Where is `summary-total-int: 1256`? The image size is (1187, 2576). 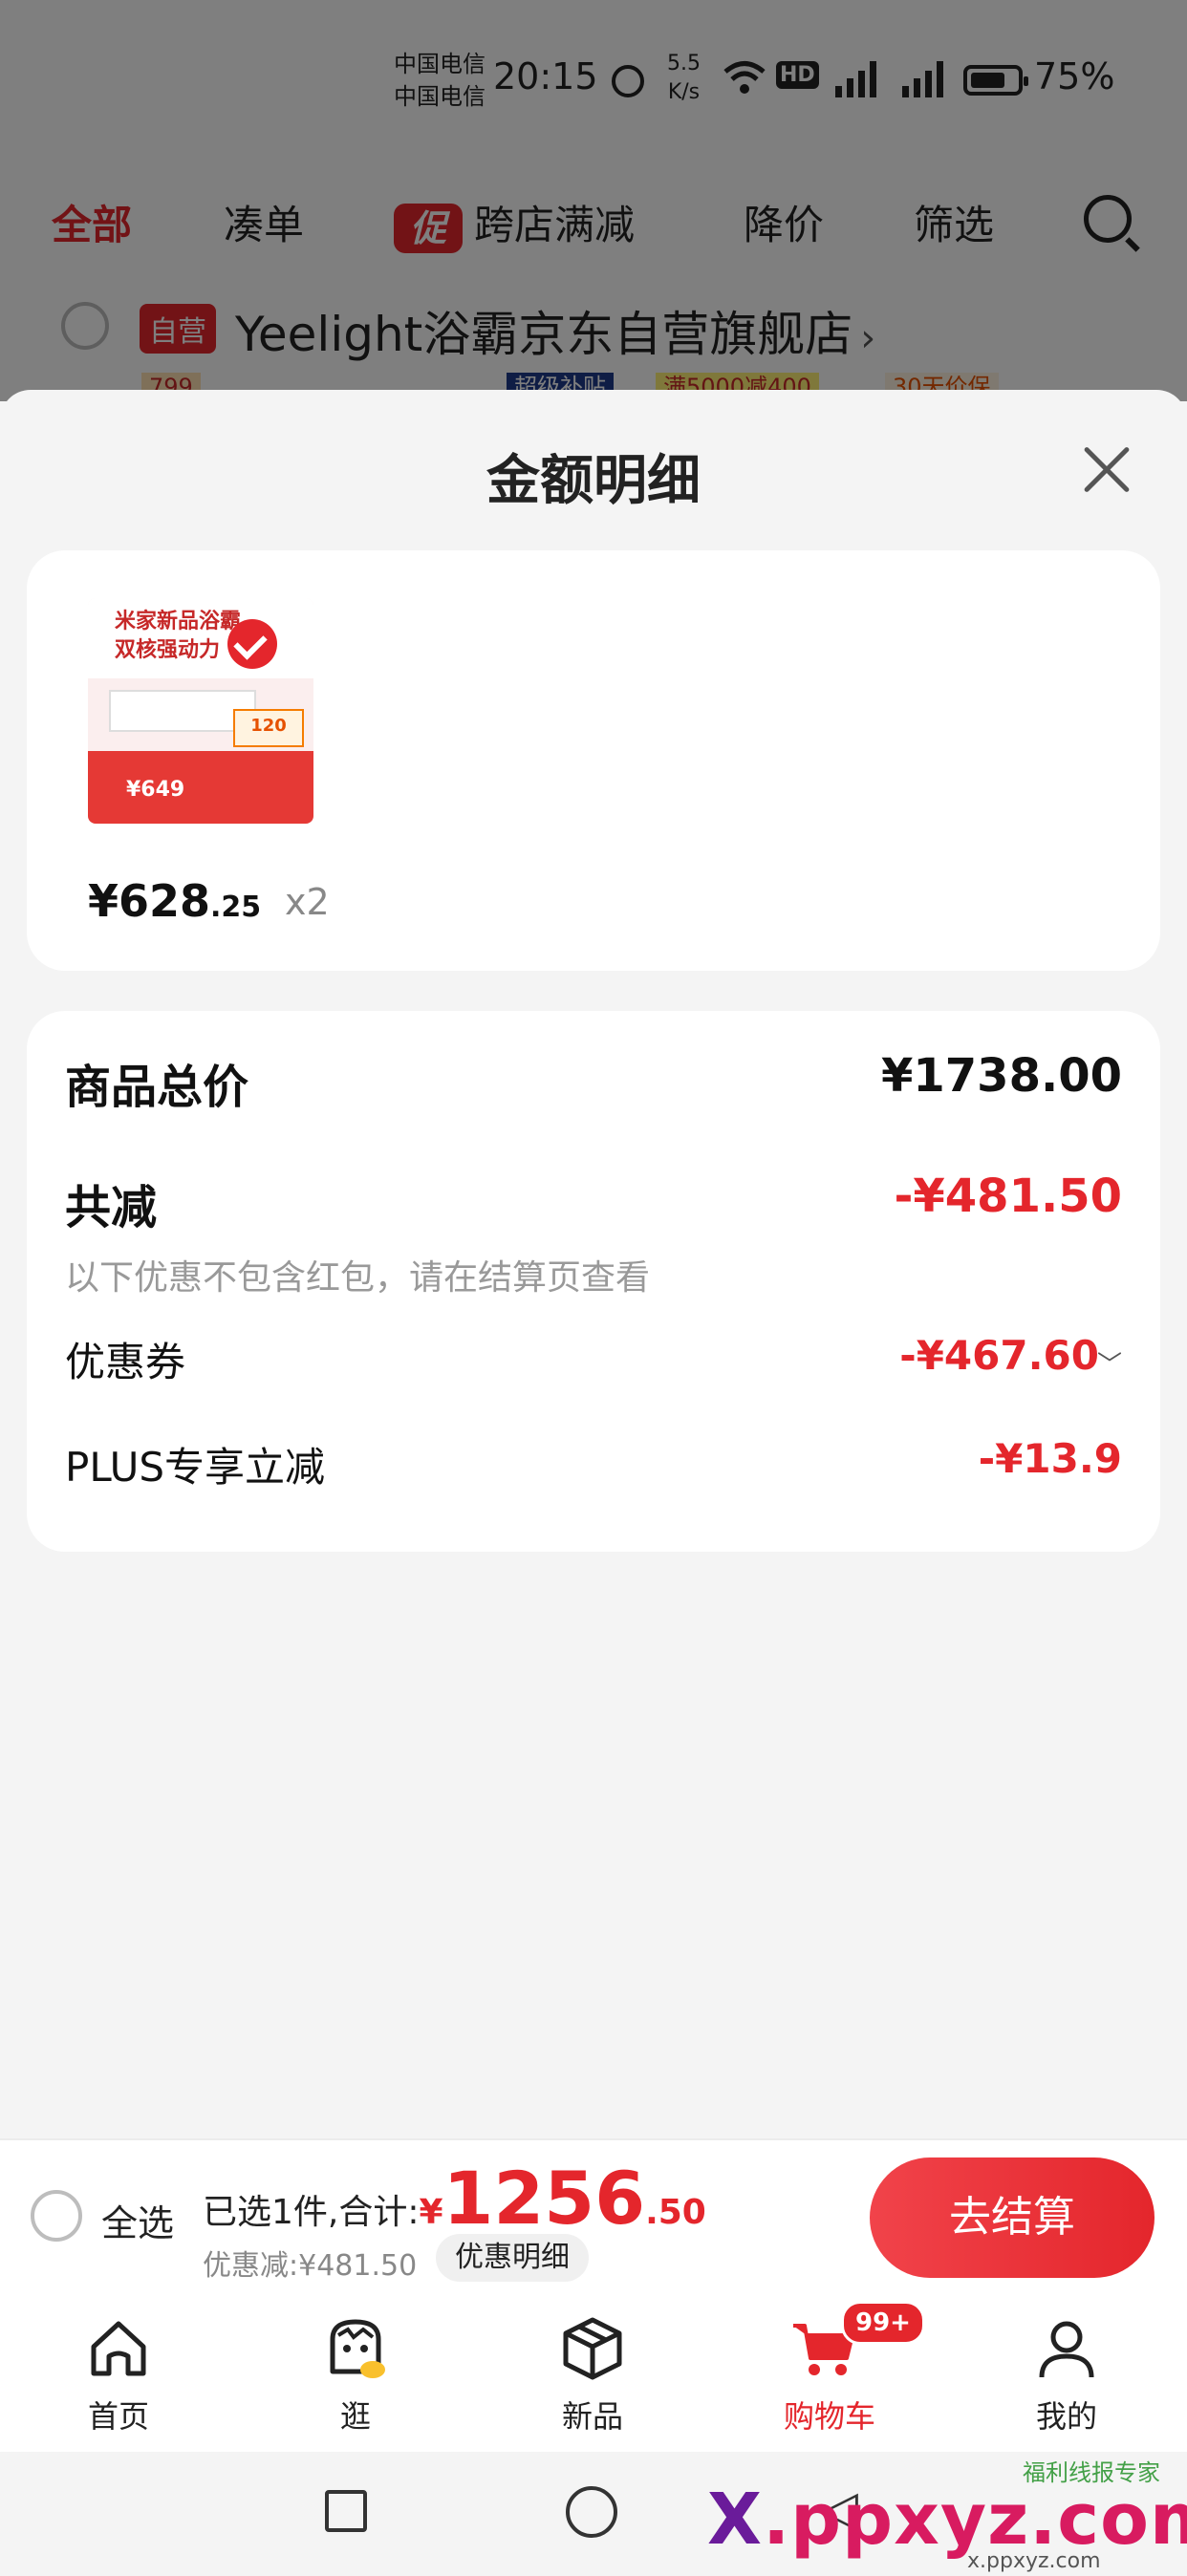
summary-total-int: 1256 is located at coordinates (544, 2198).